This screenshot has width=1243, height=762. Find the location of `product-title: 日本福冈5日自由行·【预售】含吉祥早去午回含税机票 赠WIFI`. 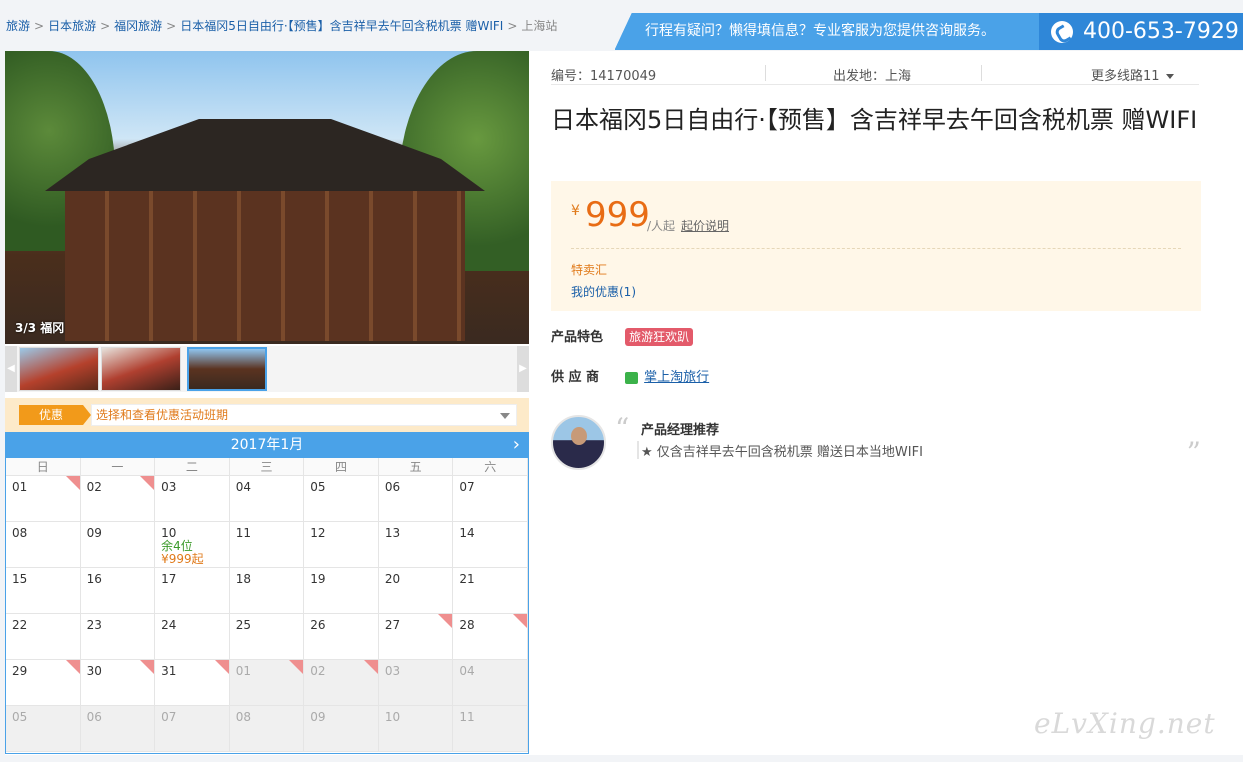

product-title: 日本福冈5日自由行·【预售】含吉祥早去午回含税机票 赠WIFI is located at coordinates (874, 120).